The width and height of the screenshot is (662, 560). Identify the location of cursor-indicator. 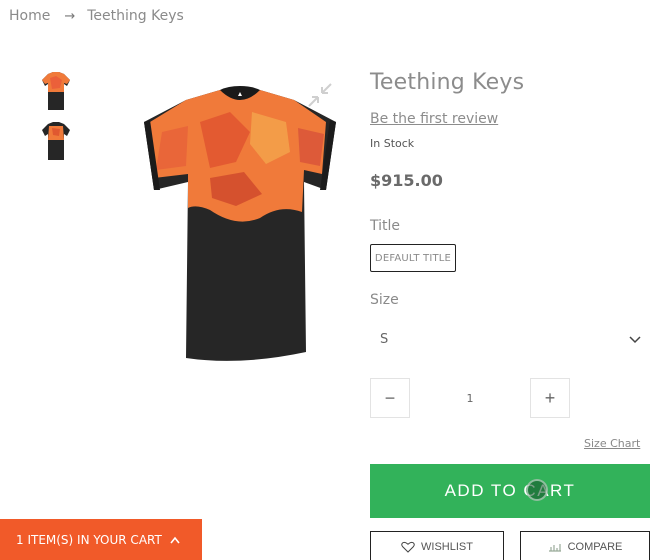
(537, 490).